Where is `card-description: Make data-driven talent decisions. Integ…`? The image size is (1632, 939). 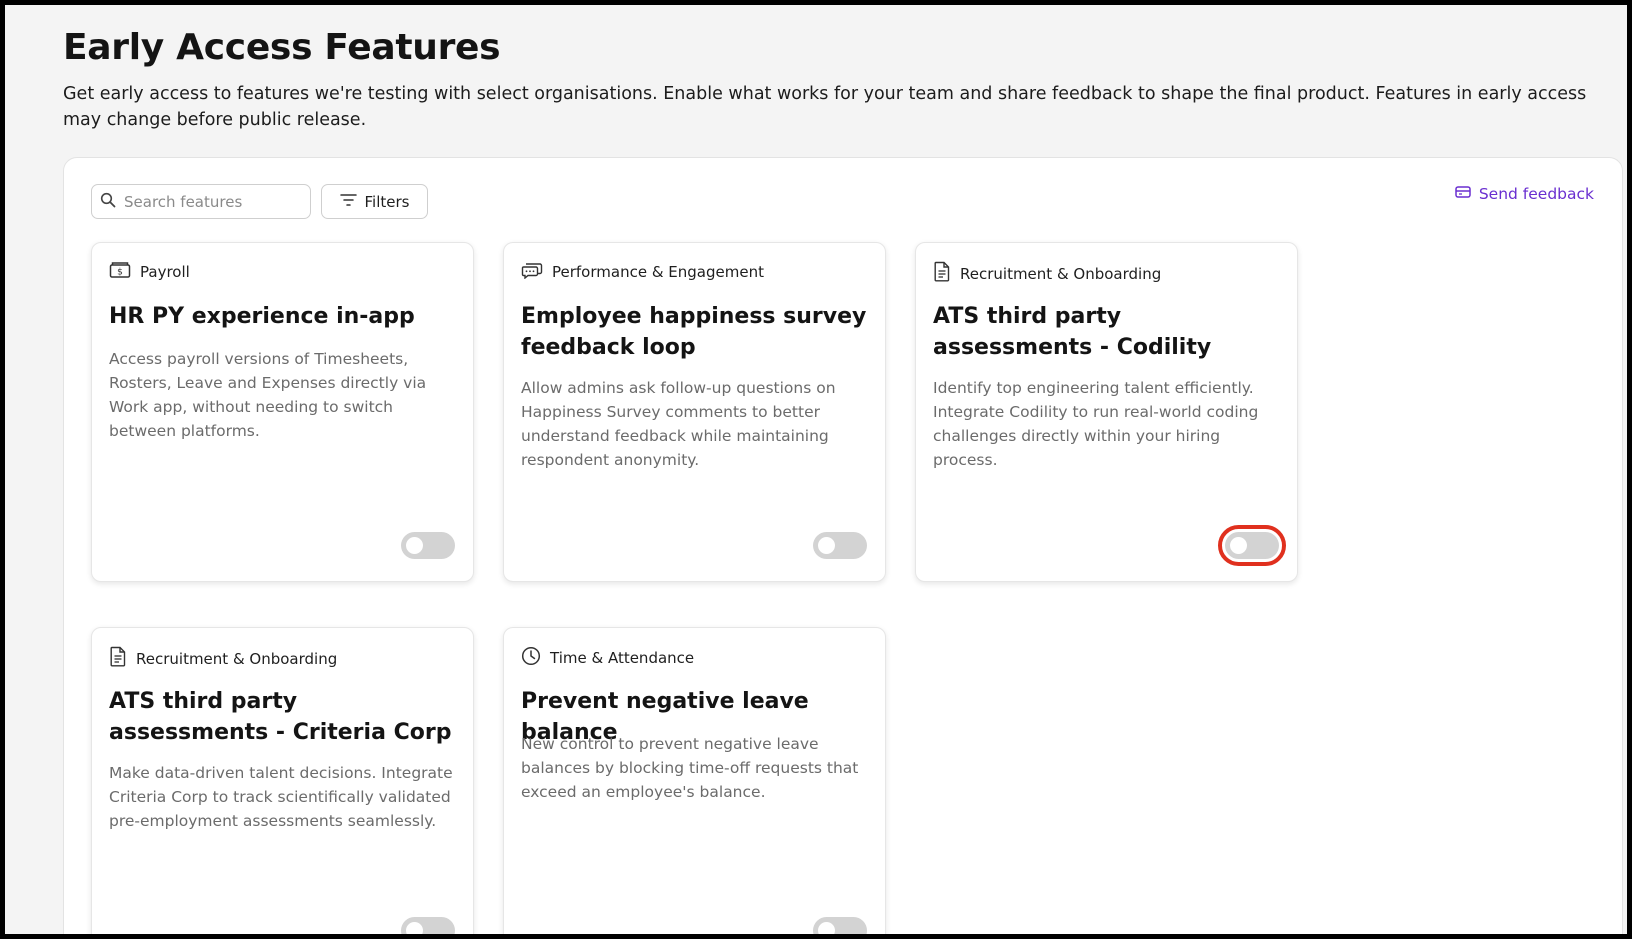 card-description: Make data-driven talent decisions. Integ… is located at coordinates (281, 797).